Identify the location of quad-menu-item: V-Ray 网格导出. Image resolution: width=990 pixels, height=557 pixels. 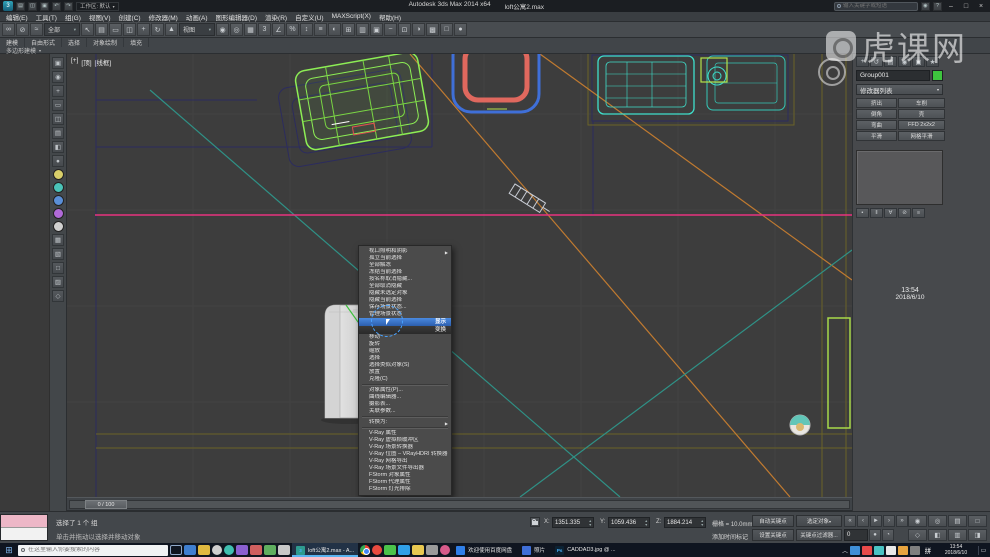
(405, 461).